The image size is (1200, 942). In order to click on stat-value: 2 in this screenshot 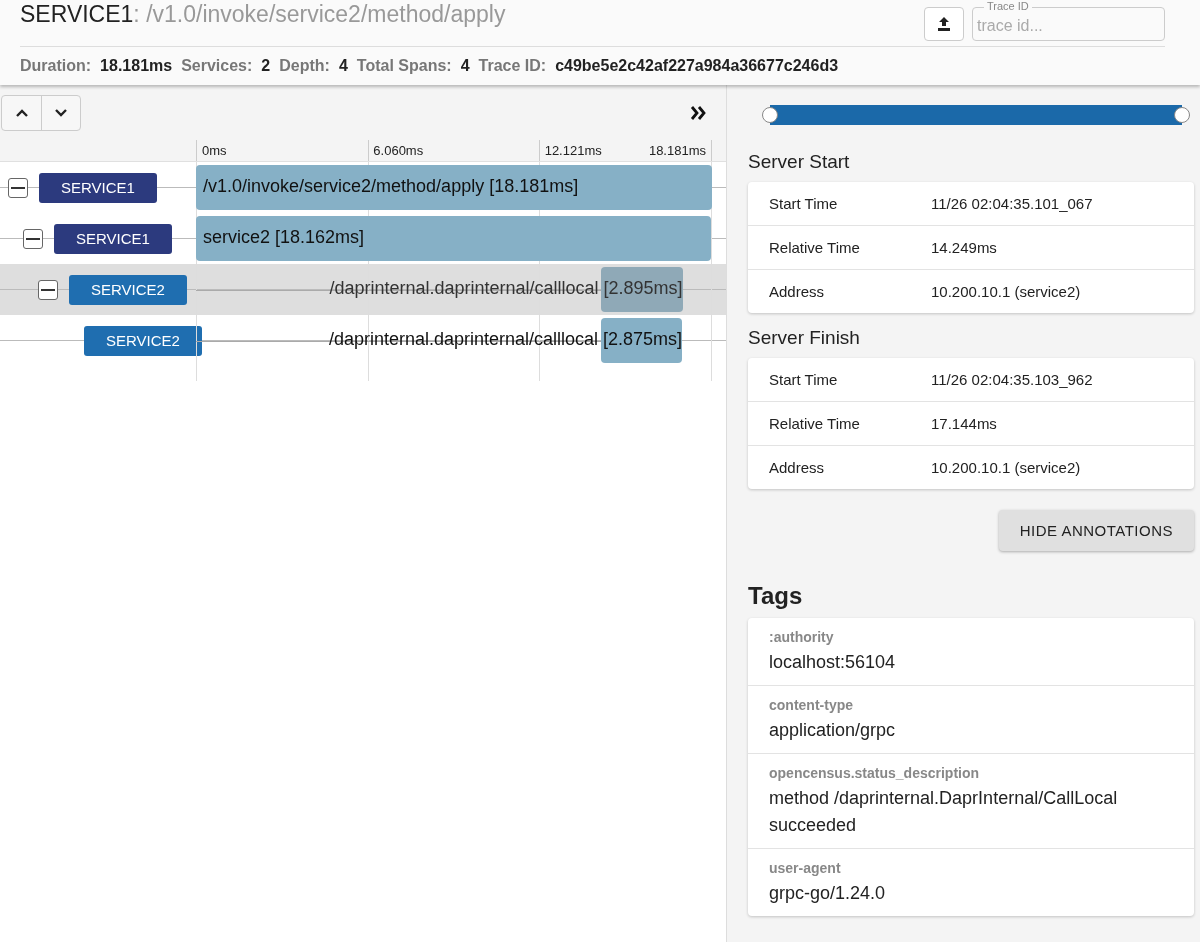, I will do `click(266, 65)`.